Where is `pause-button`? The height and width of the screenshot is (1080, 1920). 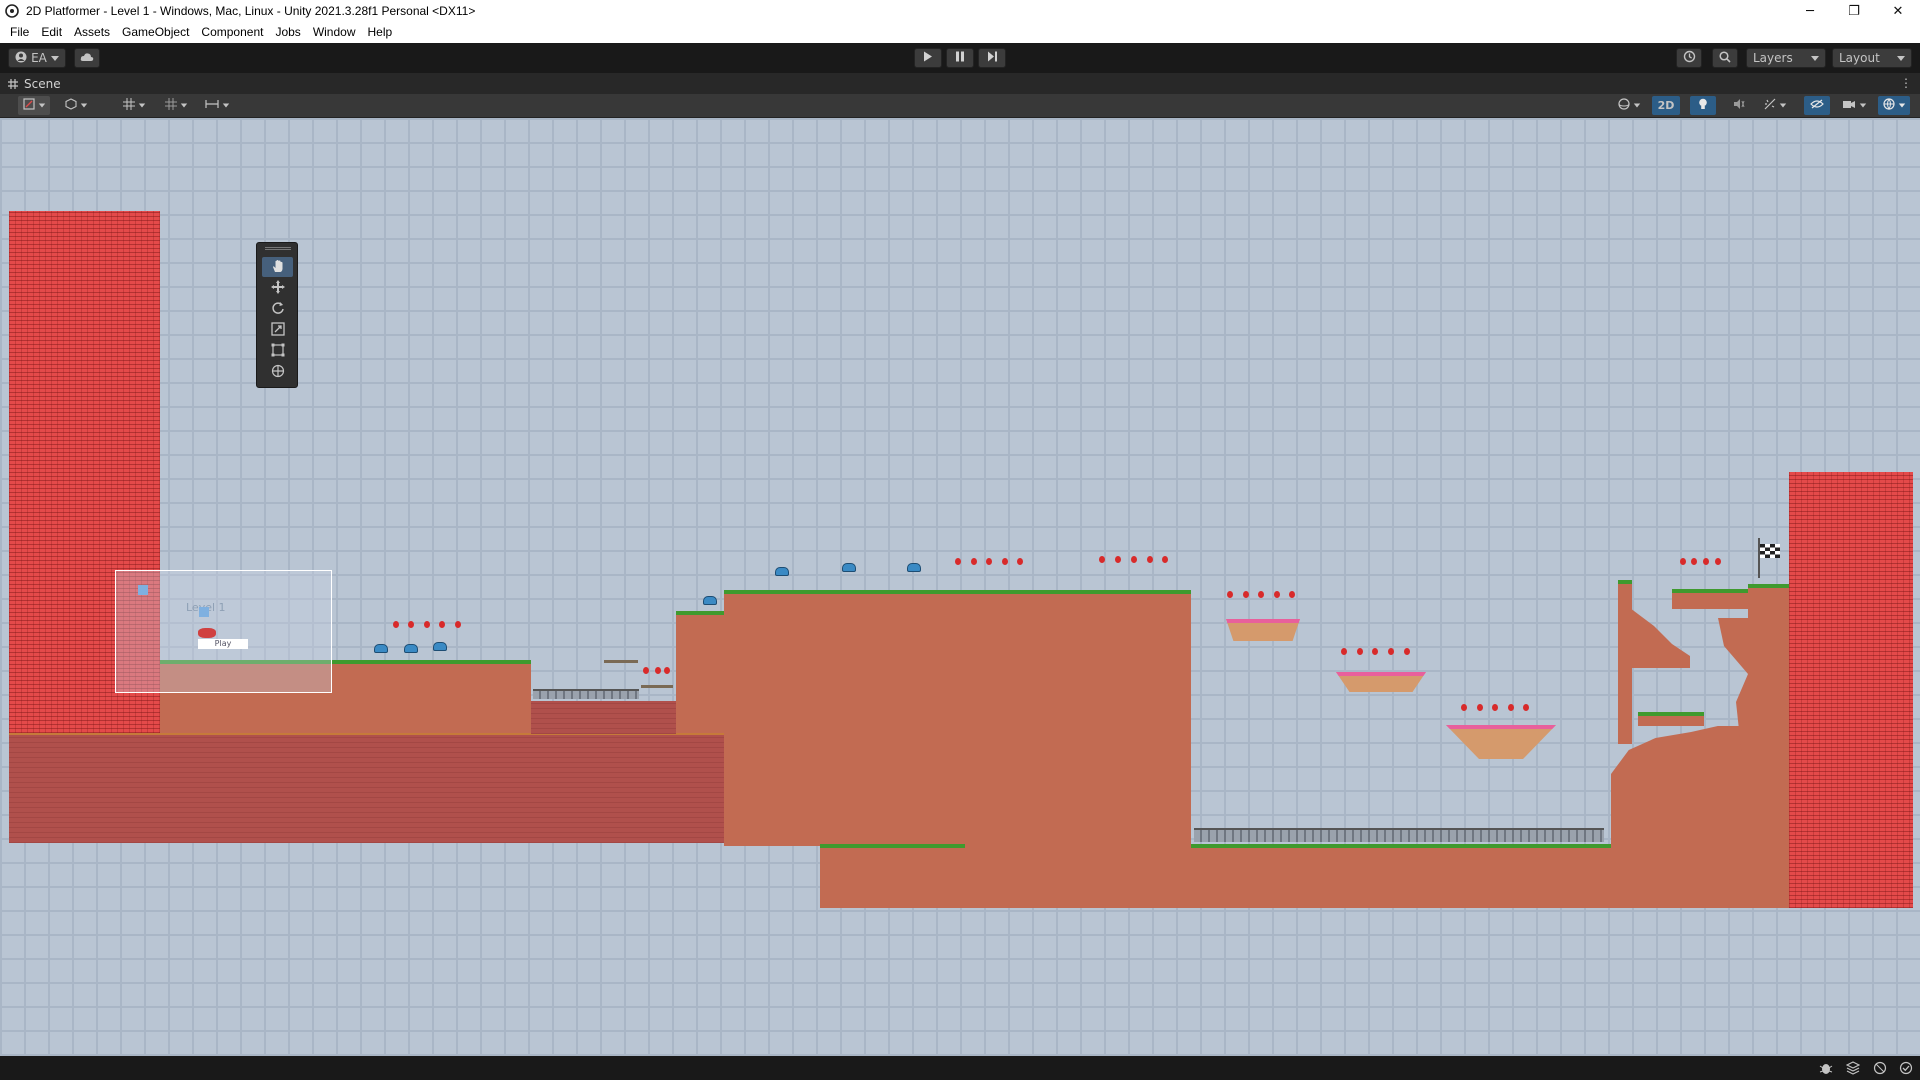 pause-button is located at coordinates (960, 58).